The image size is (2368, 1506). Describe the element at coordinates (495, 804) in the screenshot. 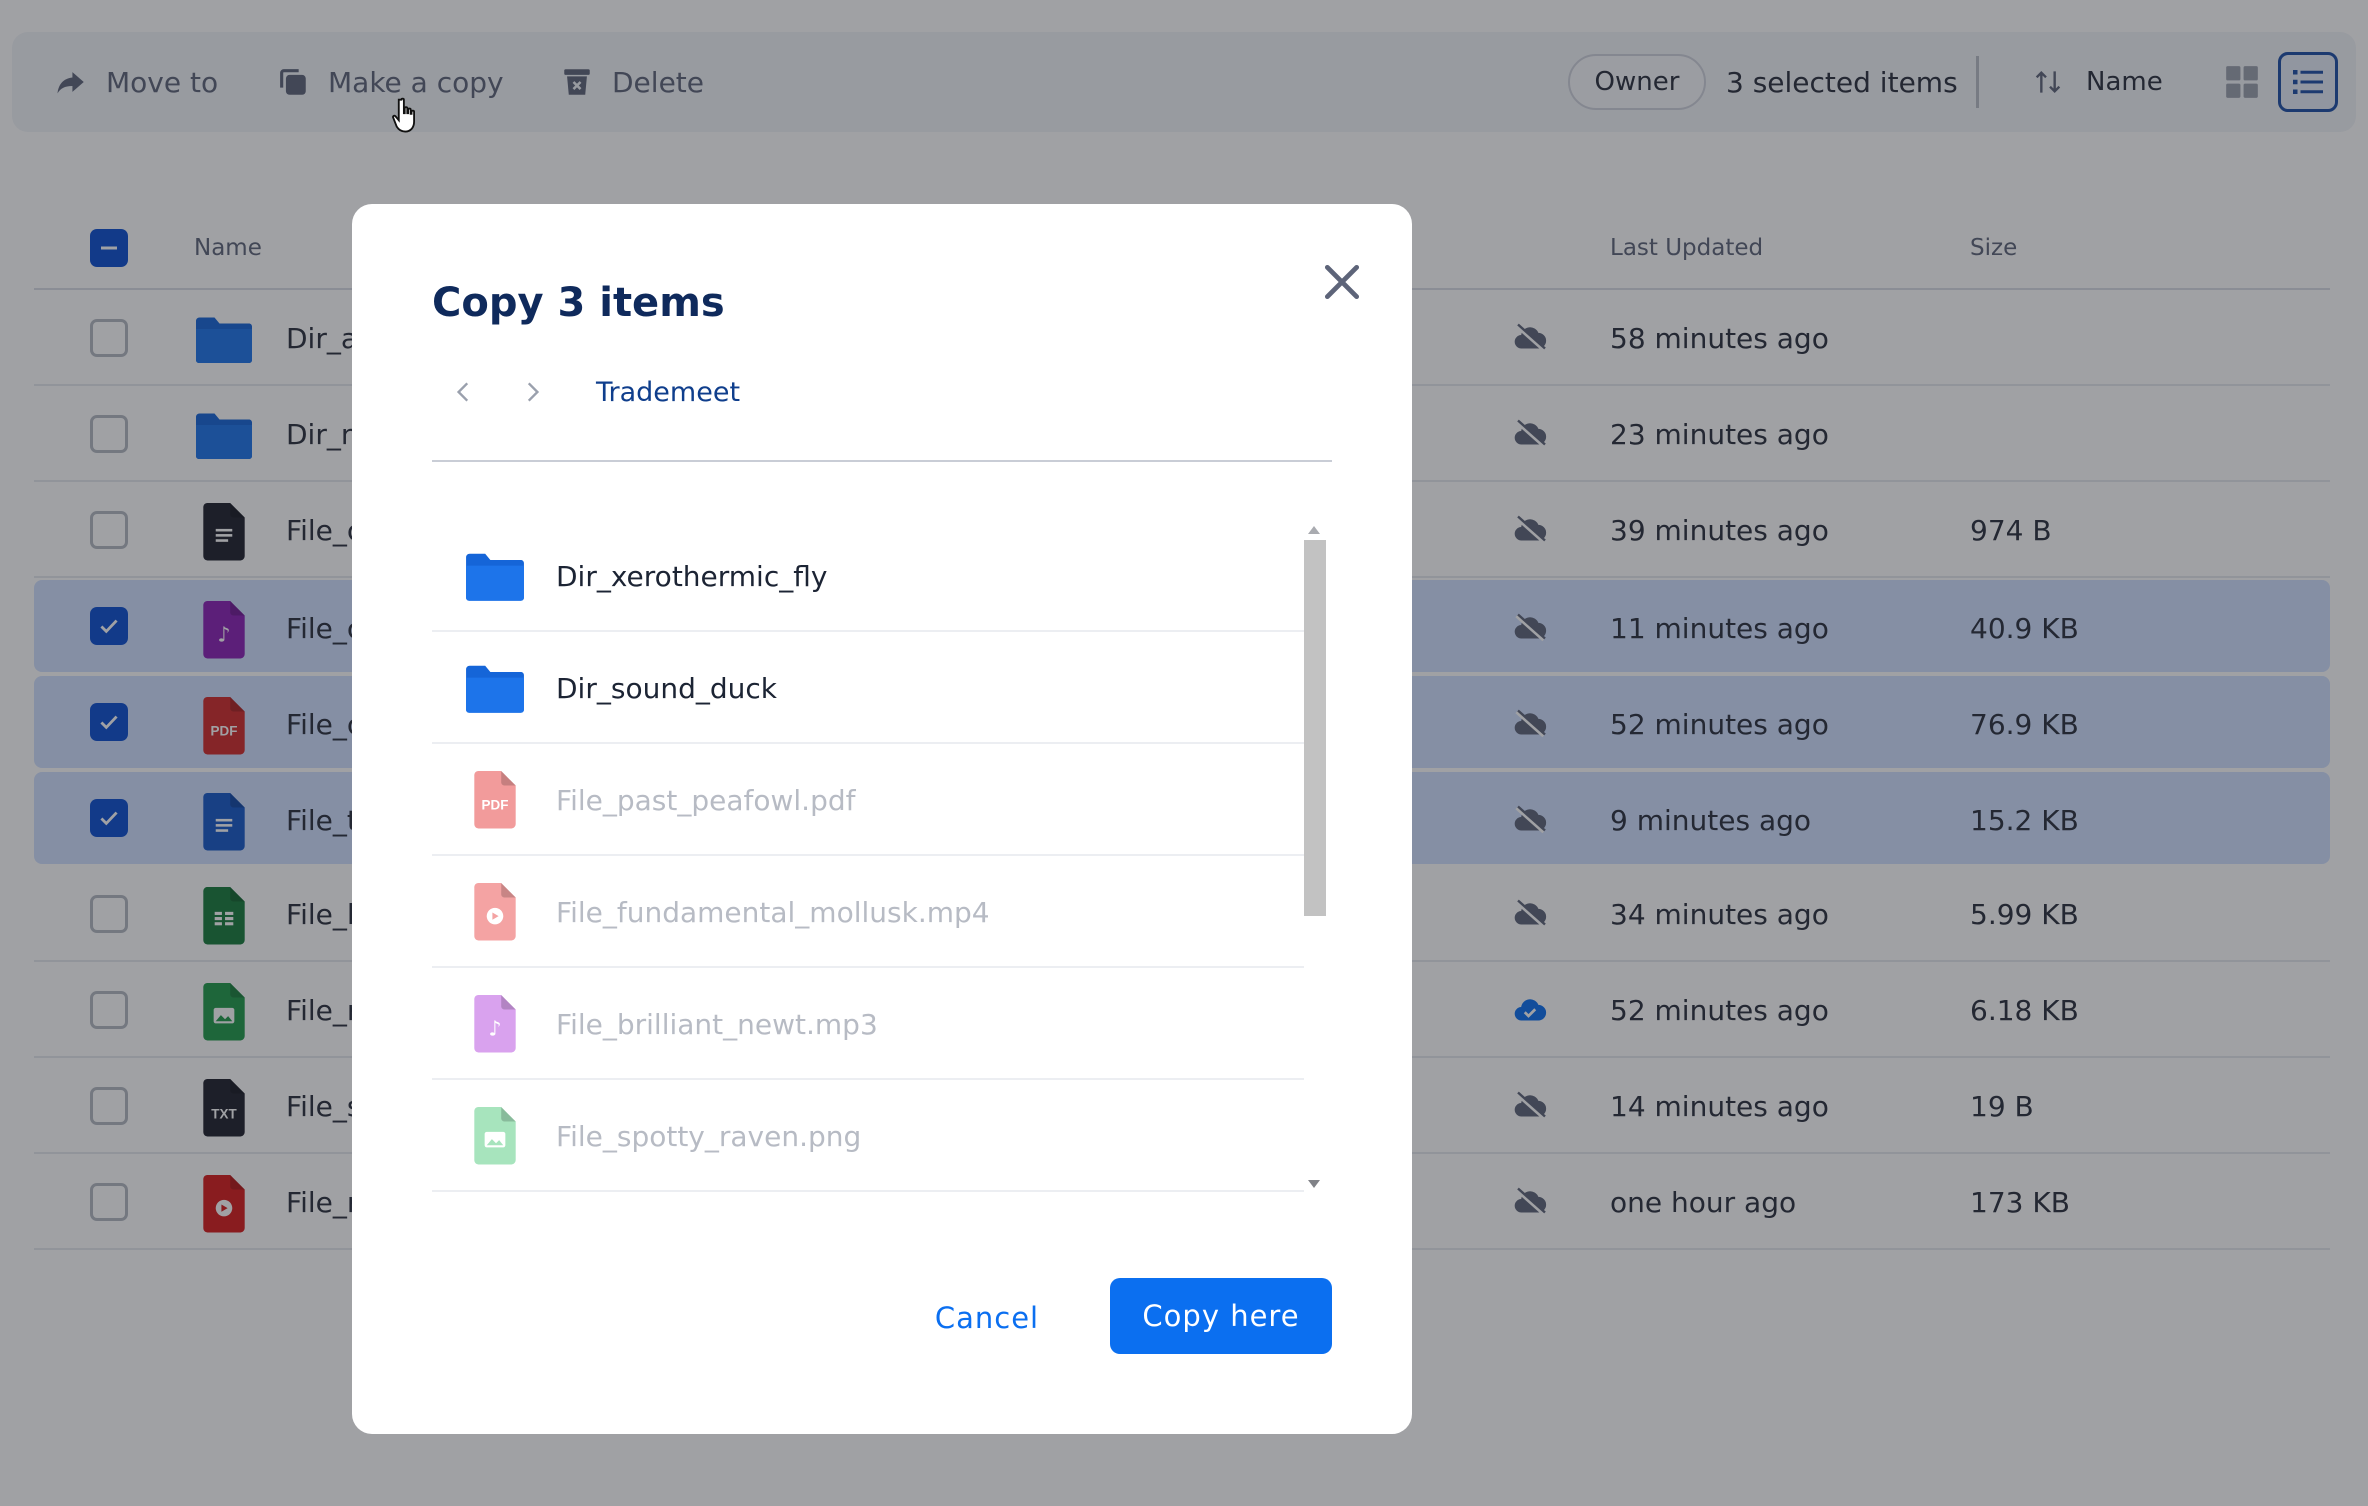

I see `svg-text: PDF` at that location.